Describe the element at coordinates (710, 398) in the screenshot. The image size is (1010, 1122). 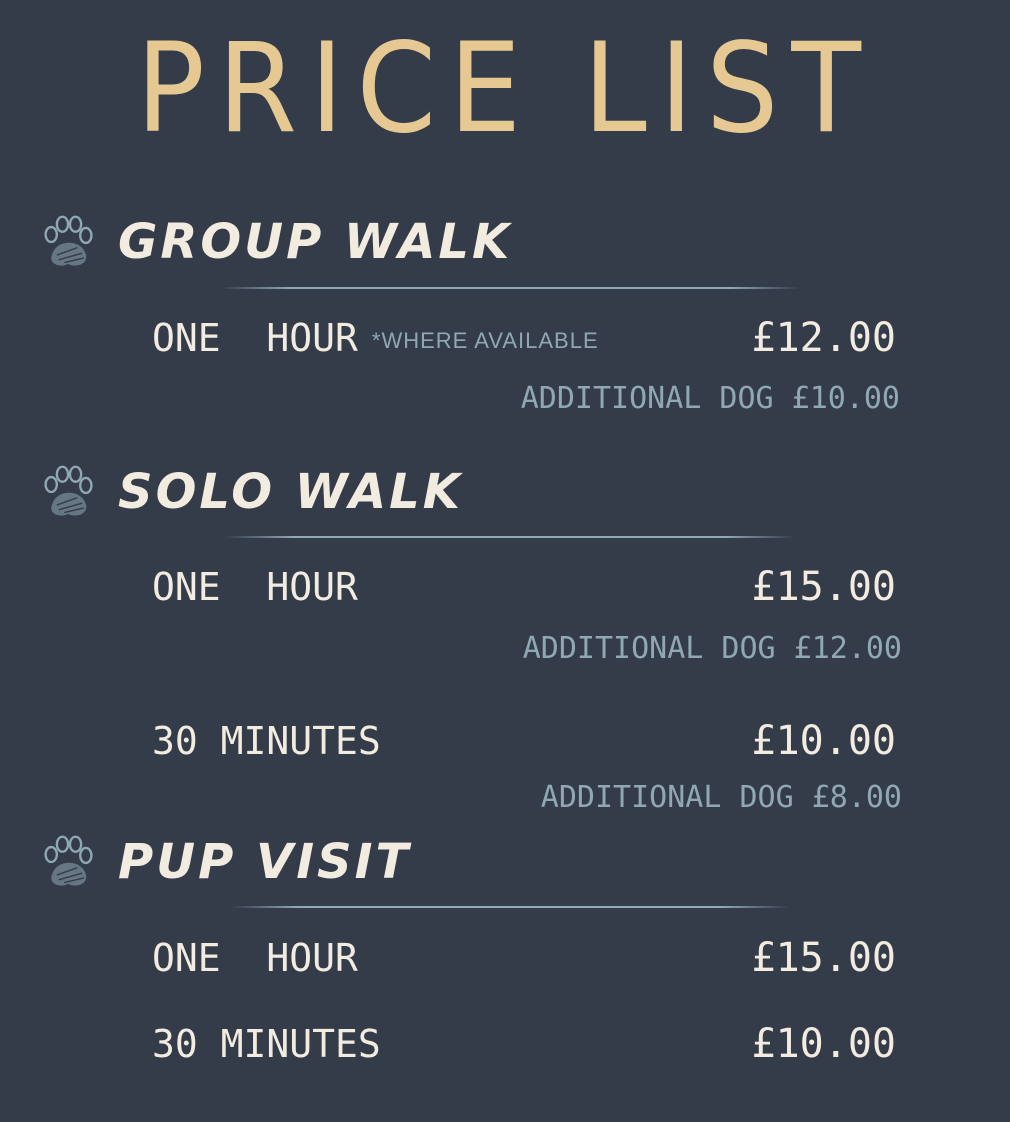
I see `additional-dog-price: ADDITIONAL DOG £10.00` at that location.